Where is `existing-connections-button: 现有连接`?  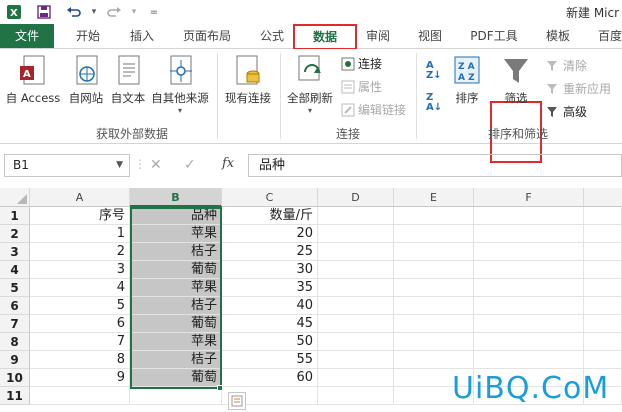 existing-connections-button: 现有连接 is located at coordinates (248, 80).